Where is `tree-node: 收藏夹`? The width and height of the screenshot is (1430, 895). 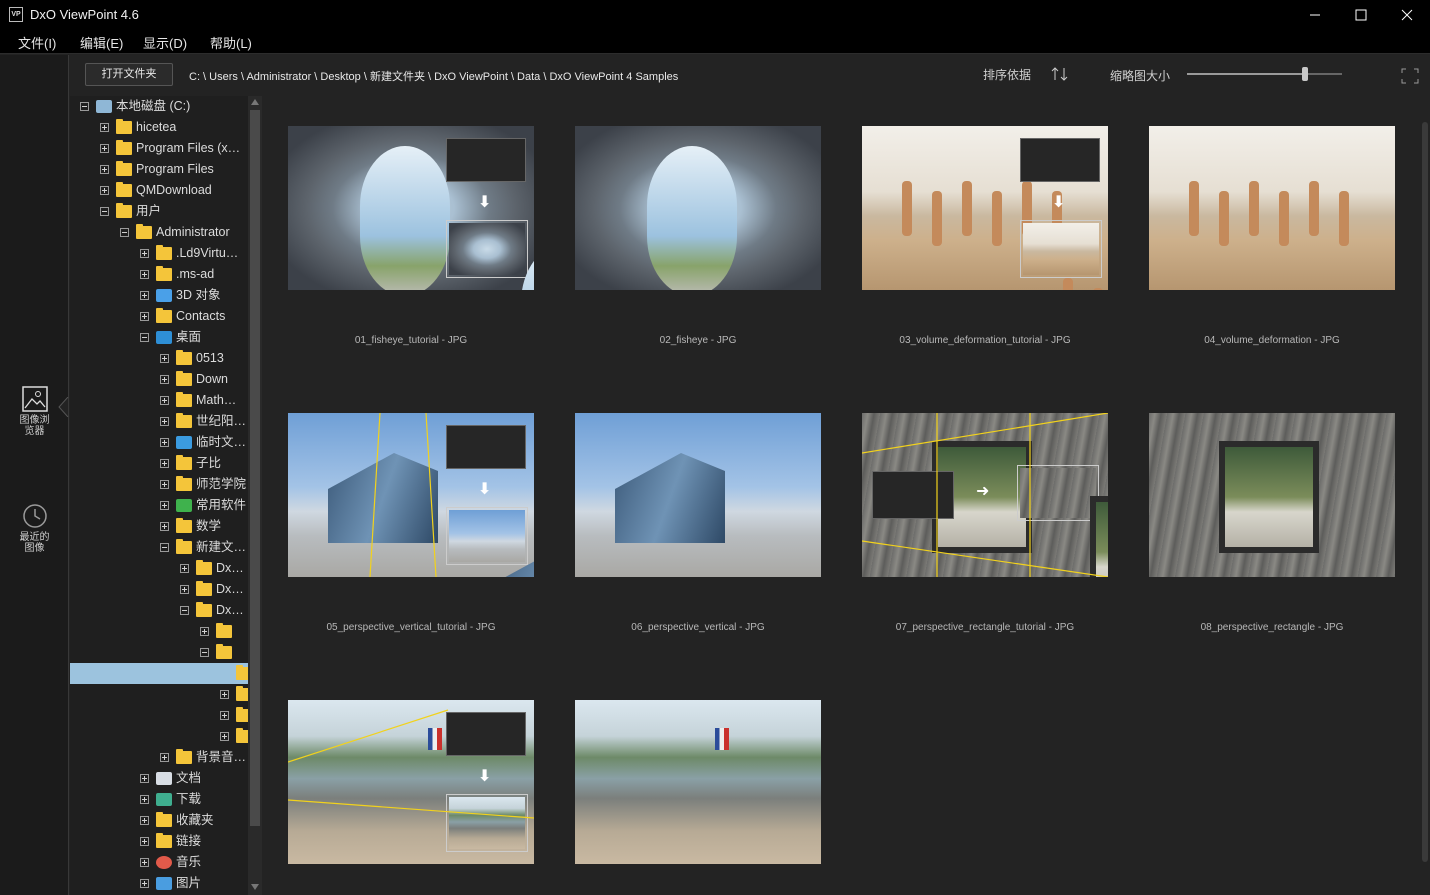 tree-node: 收藏夹 is located at coordinates (159, 820).